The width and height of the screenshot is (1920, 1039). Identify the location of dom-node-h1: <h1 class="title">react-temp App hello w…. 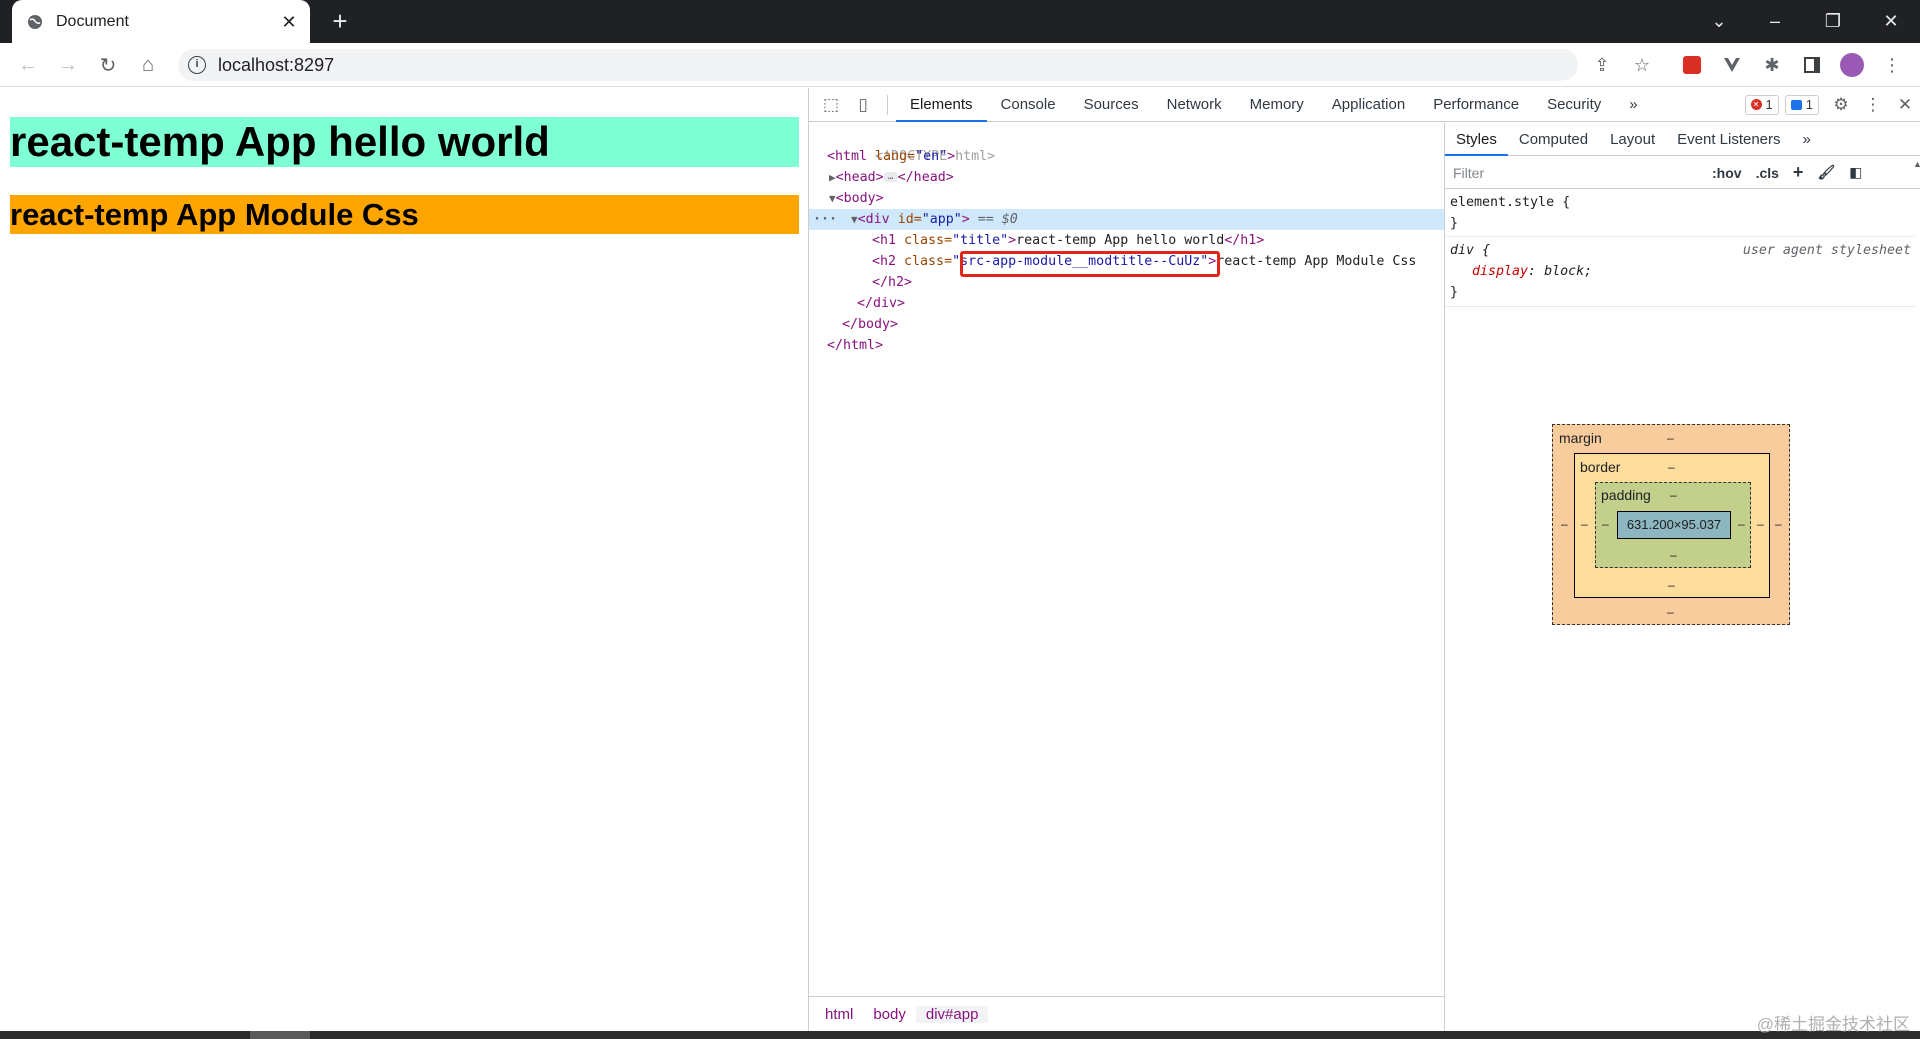
(1126, 240).